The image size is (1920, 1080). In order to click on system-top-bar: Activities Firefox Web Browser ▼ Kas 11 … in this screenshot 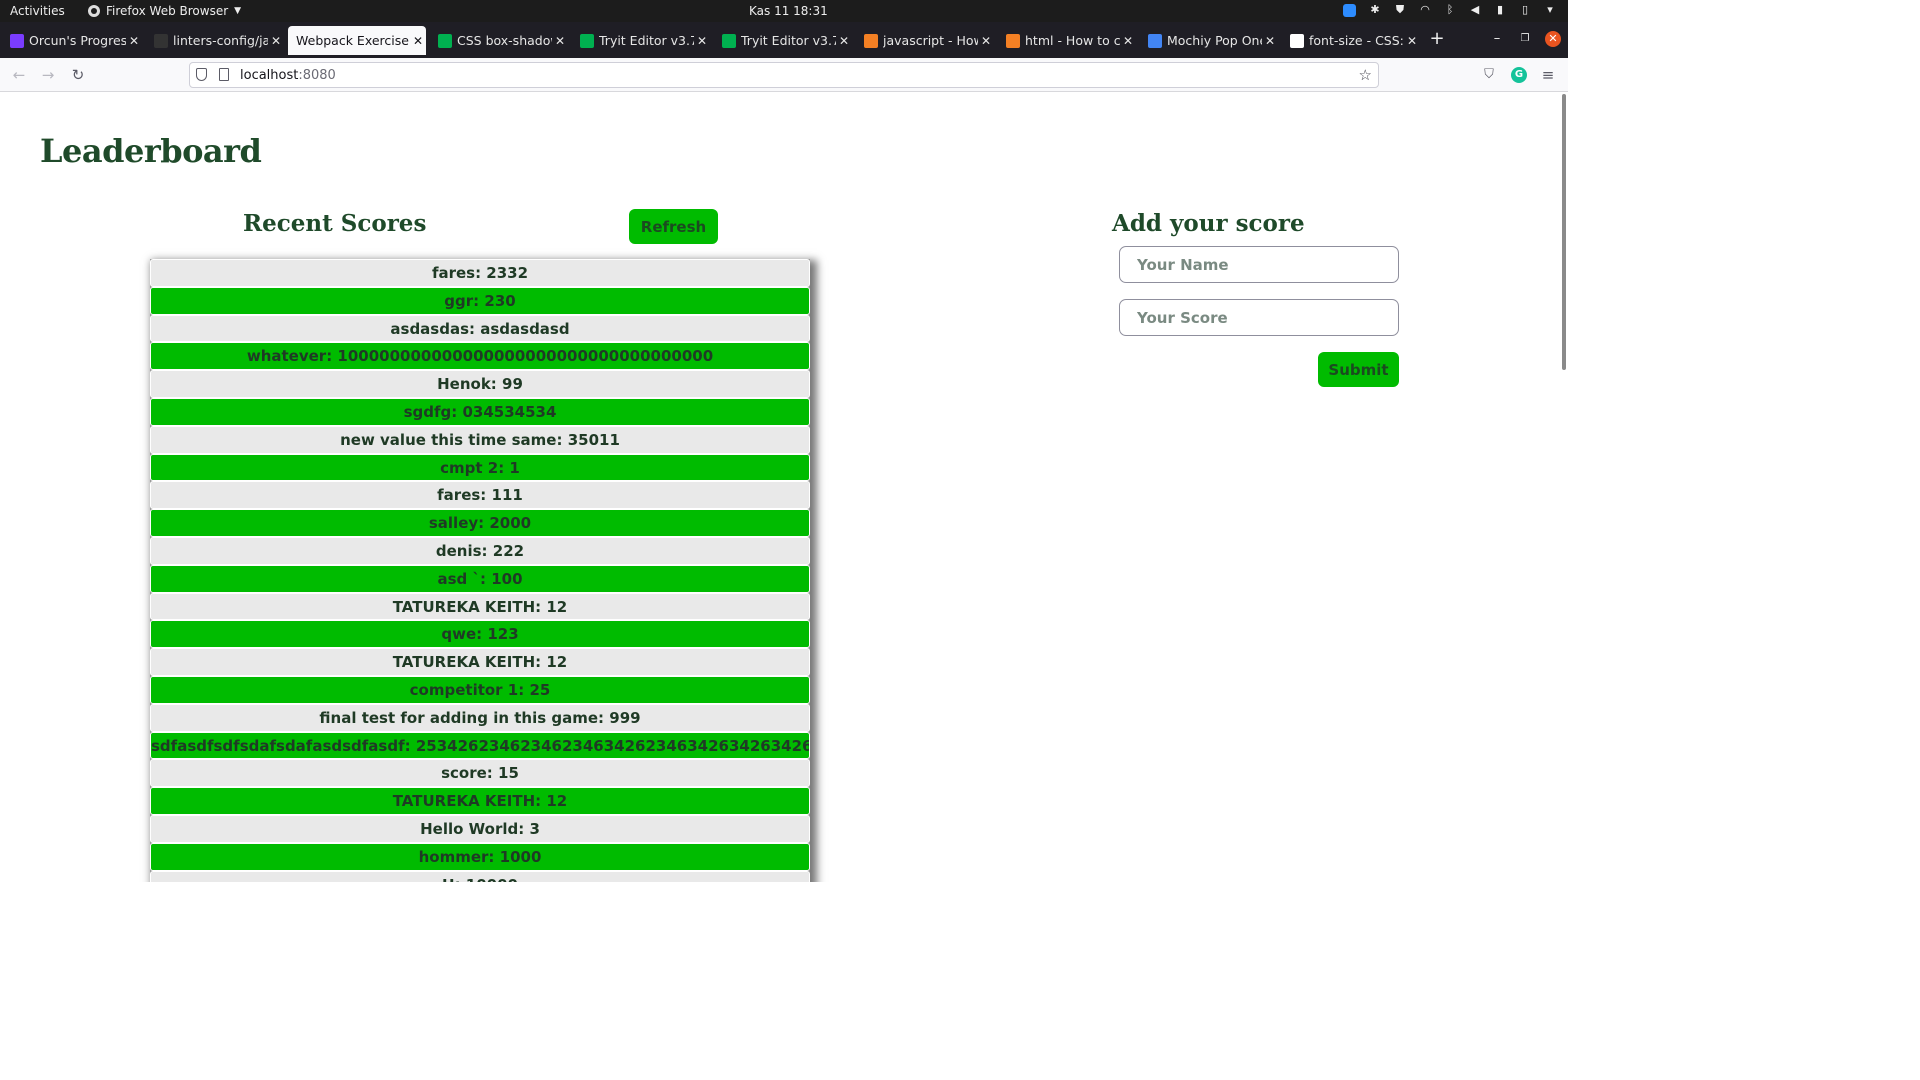, I will do `click(784, 11)`.